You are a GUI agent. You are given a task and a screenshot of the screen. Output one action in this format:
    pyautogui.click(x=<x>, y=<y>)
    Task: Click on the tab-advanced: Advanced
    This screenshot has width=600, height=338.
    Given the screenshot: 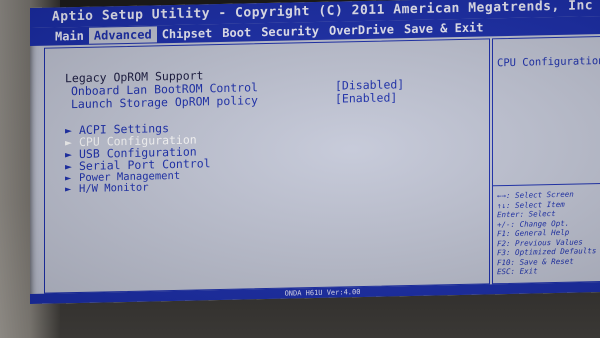 What is the action you would take?
    pyautogui.click(x=122, y=35)
    